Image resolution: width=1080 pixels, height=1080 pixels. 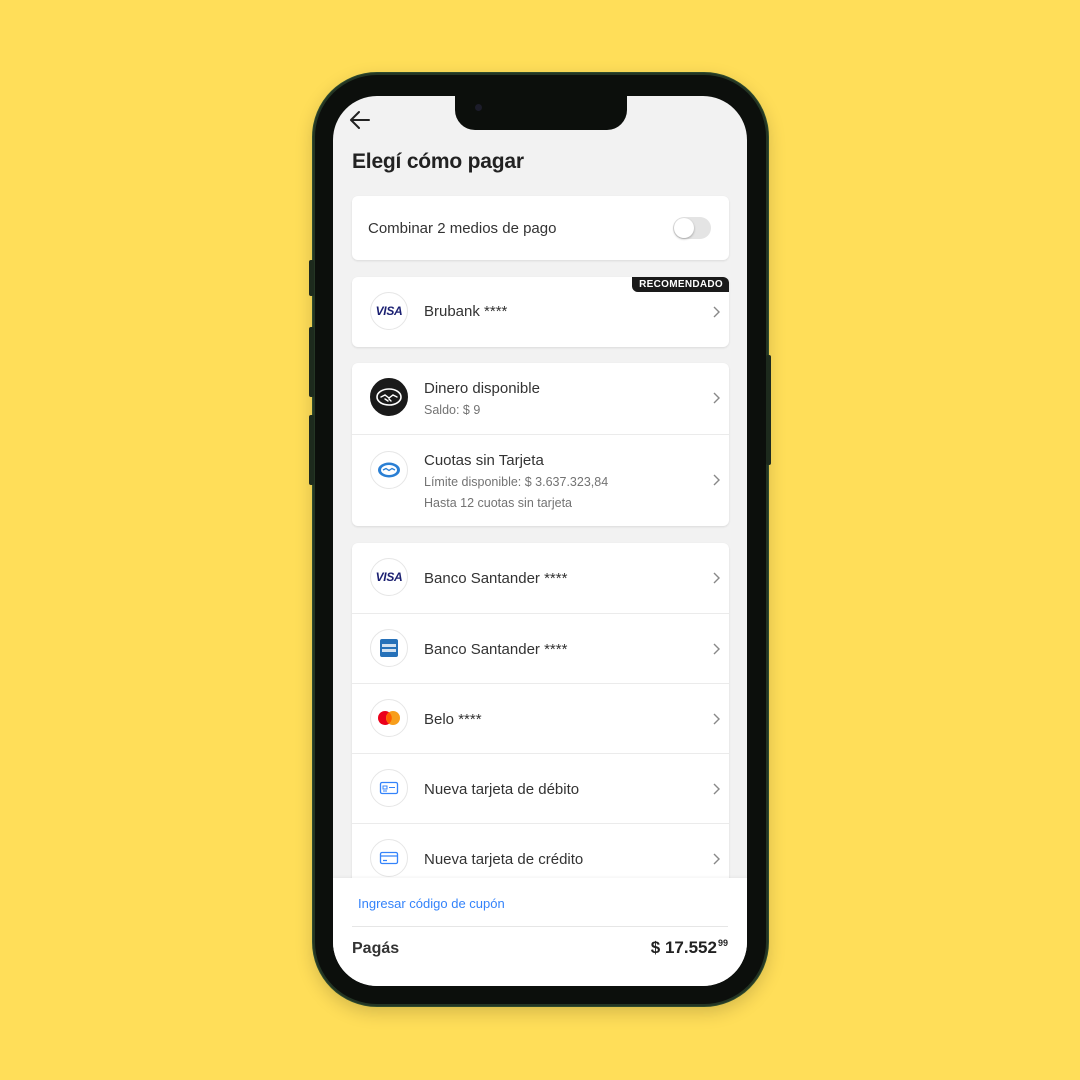 What do you see at coordinates (311, 278) in the screenshot?
I see `phone-side-button` at bounding box center [311, 278].